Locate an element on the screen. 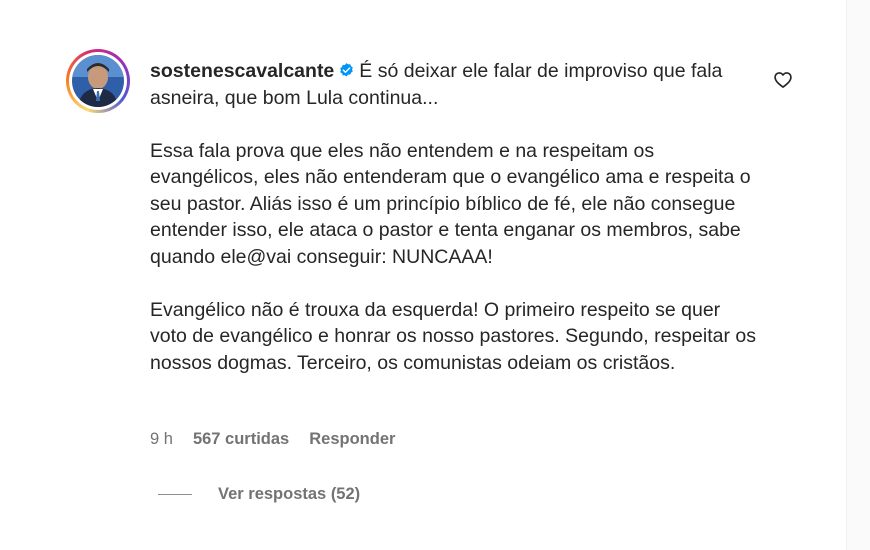  story-ring is located at coordinates (98, 81).